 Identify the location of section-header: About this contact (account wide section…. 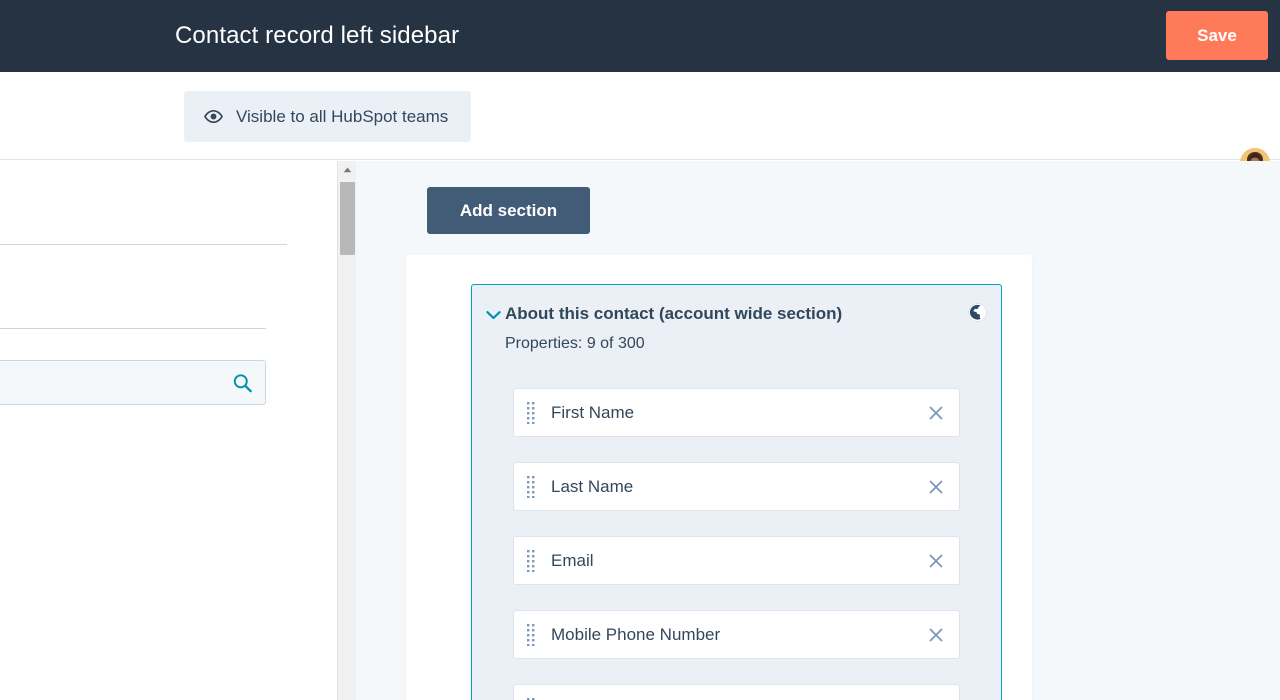
(736, 318).